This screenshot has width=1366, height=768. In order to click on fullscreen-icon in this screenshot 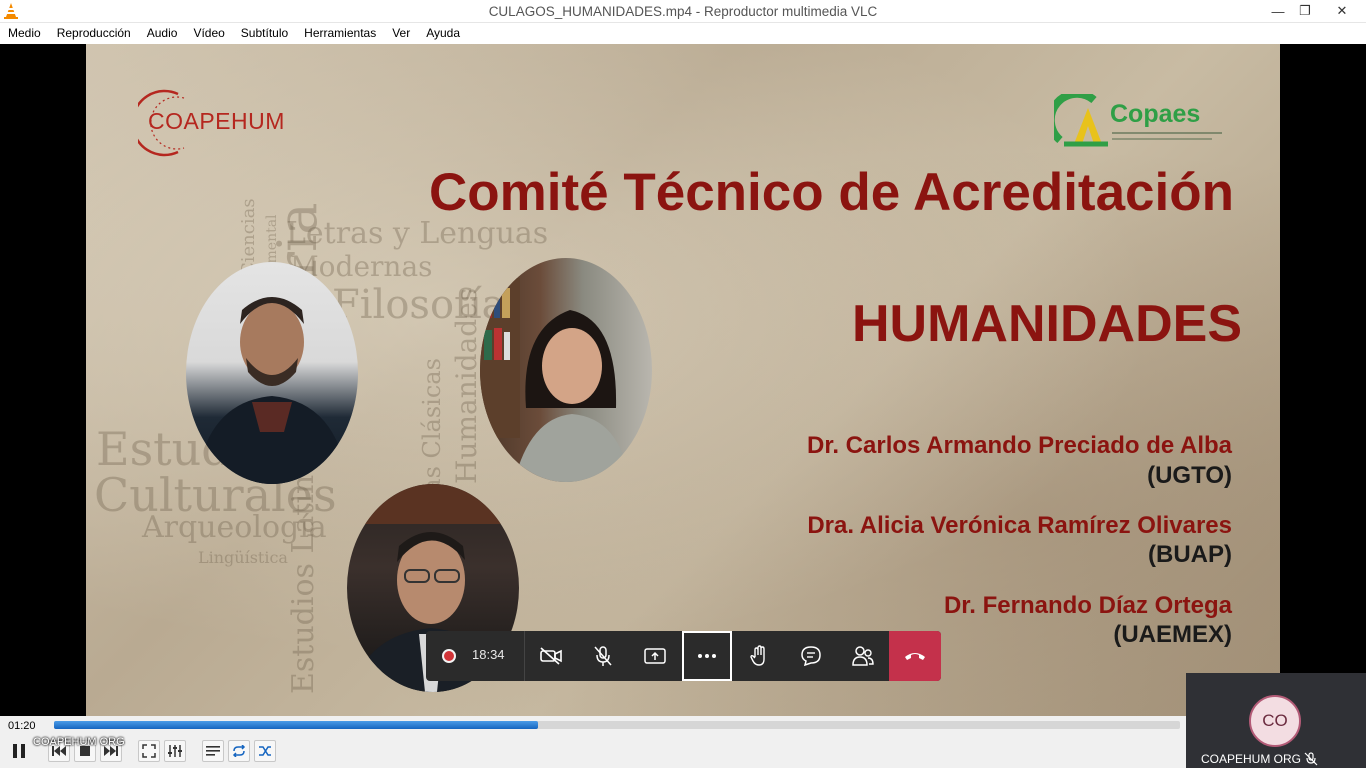, I will do `click(149, 751)`.